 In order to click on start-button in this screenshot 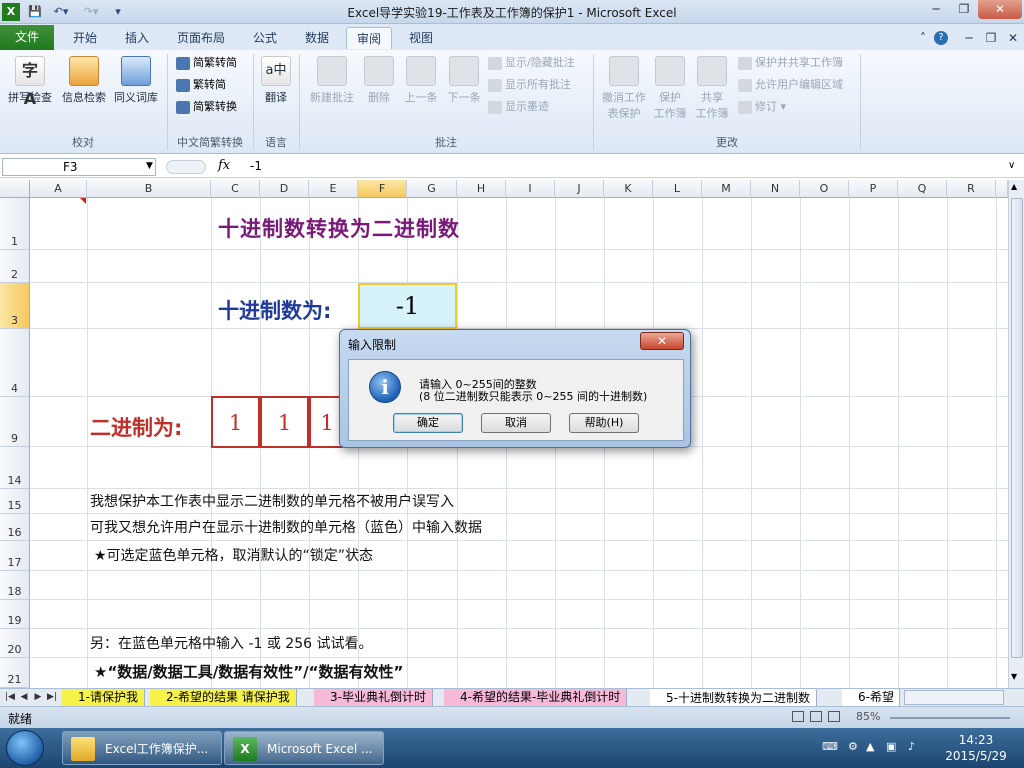, I will do `click(25, 748)`.